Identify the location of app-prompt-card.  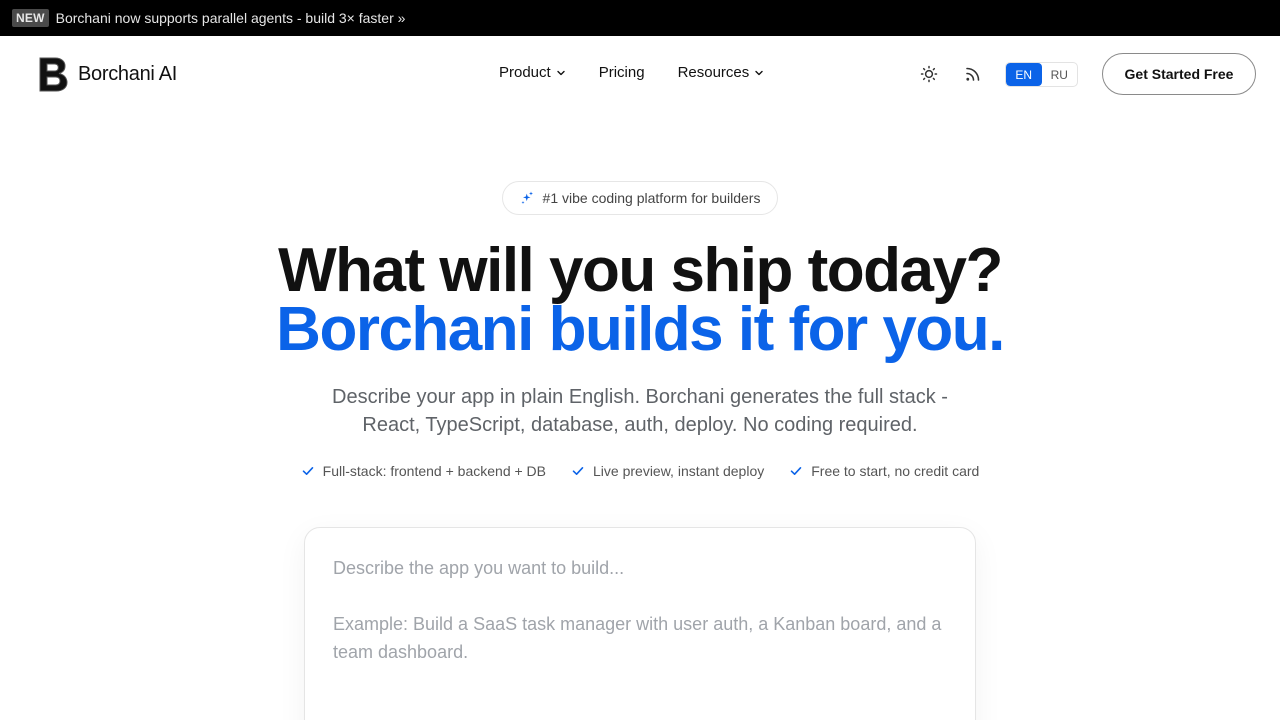
(640, 623).